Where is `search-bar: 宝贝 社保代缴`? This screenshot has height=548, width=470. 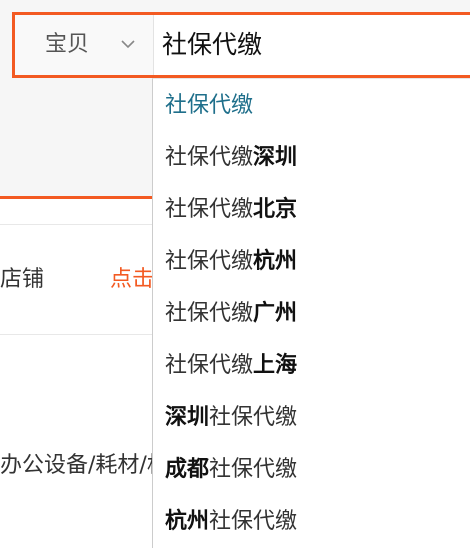
search-bar: 宝贝 社保代缴 is located at coordinates (241, 45).